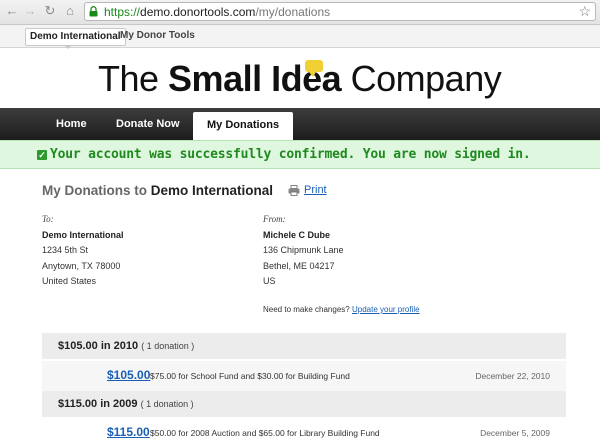  Describe the element at coordinates (584, 11) in the screenshot. I see `bookmark-star-icon: ☆` at that location.